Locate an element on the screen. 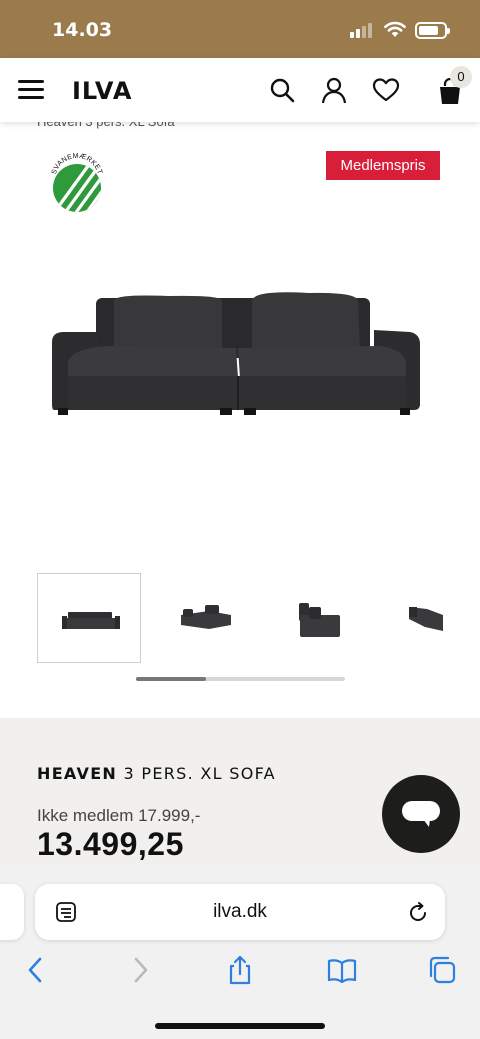  swan-ecolabel-logo: SVANEMÆRKET is located at coordinates (77, 182).